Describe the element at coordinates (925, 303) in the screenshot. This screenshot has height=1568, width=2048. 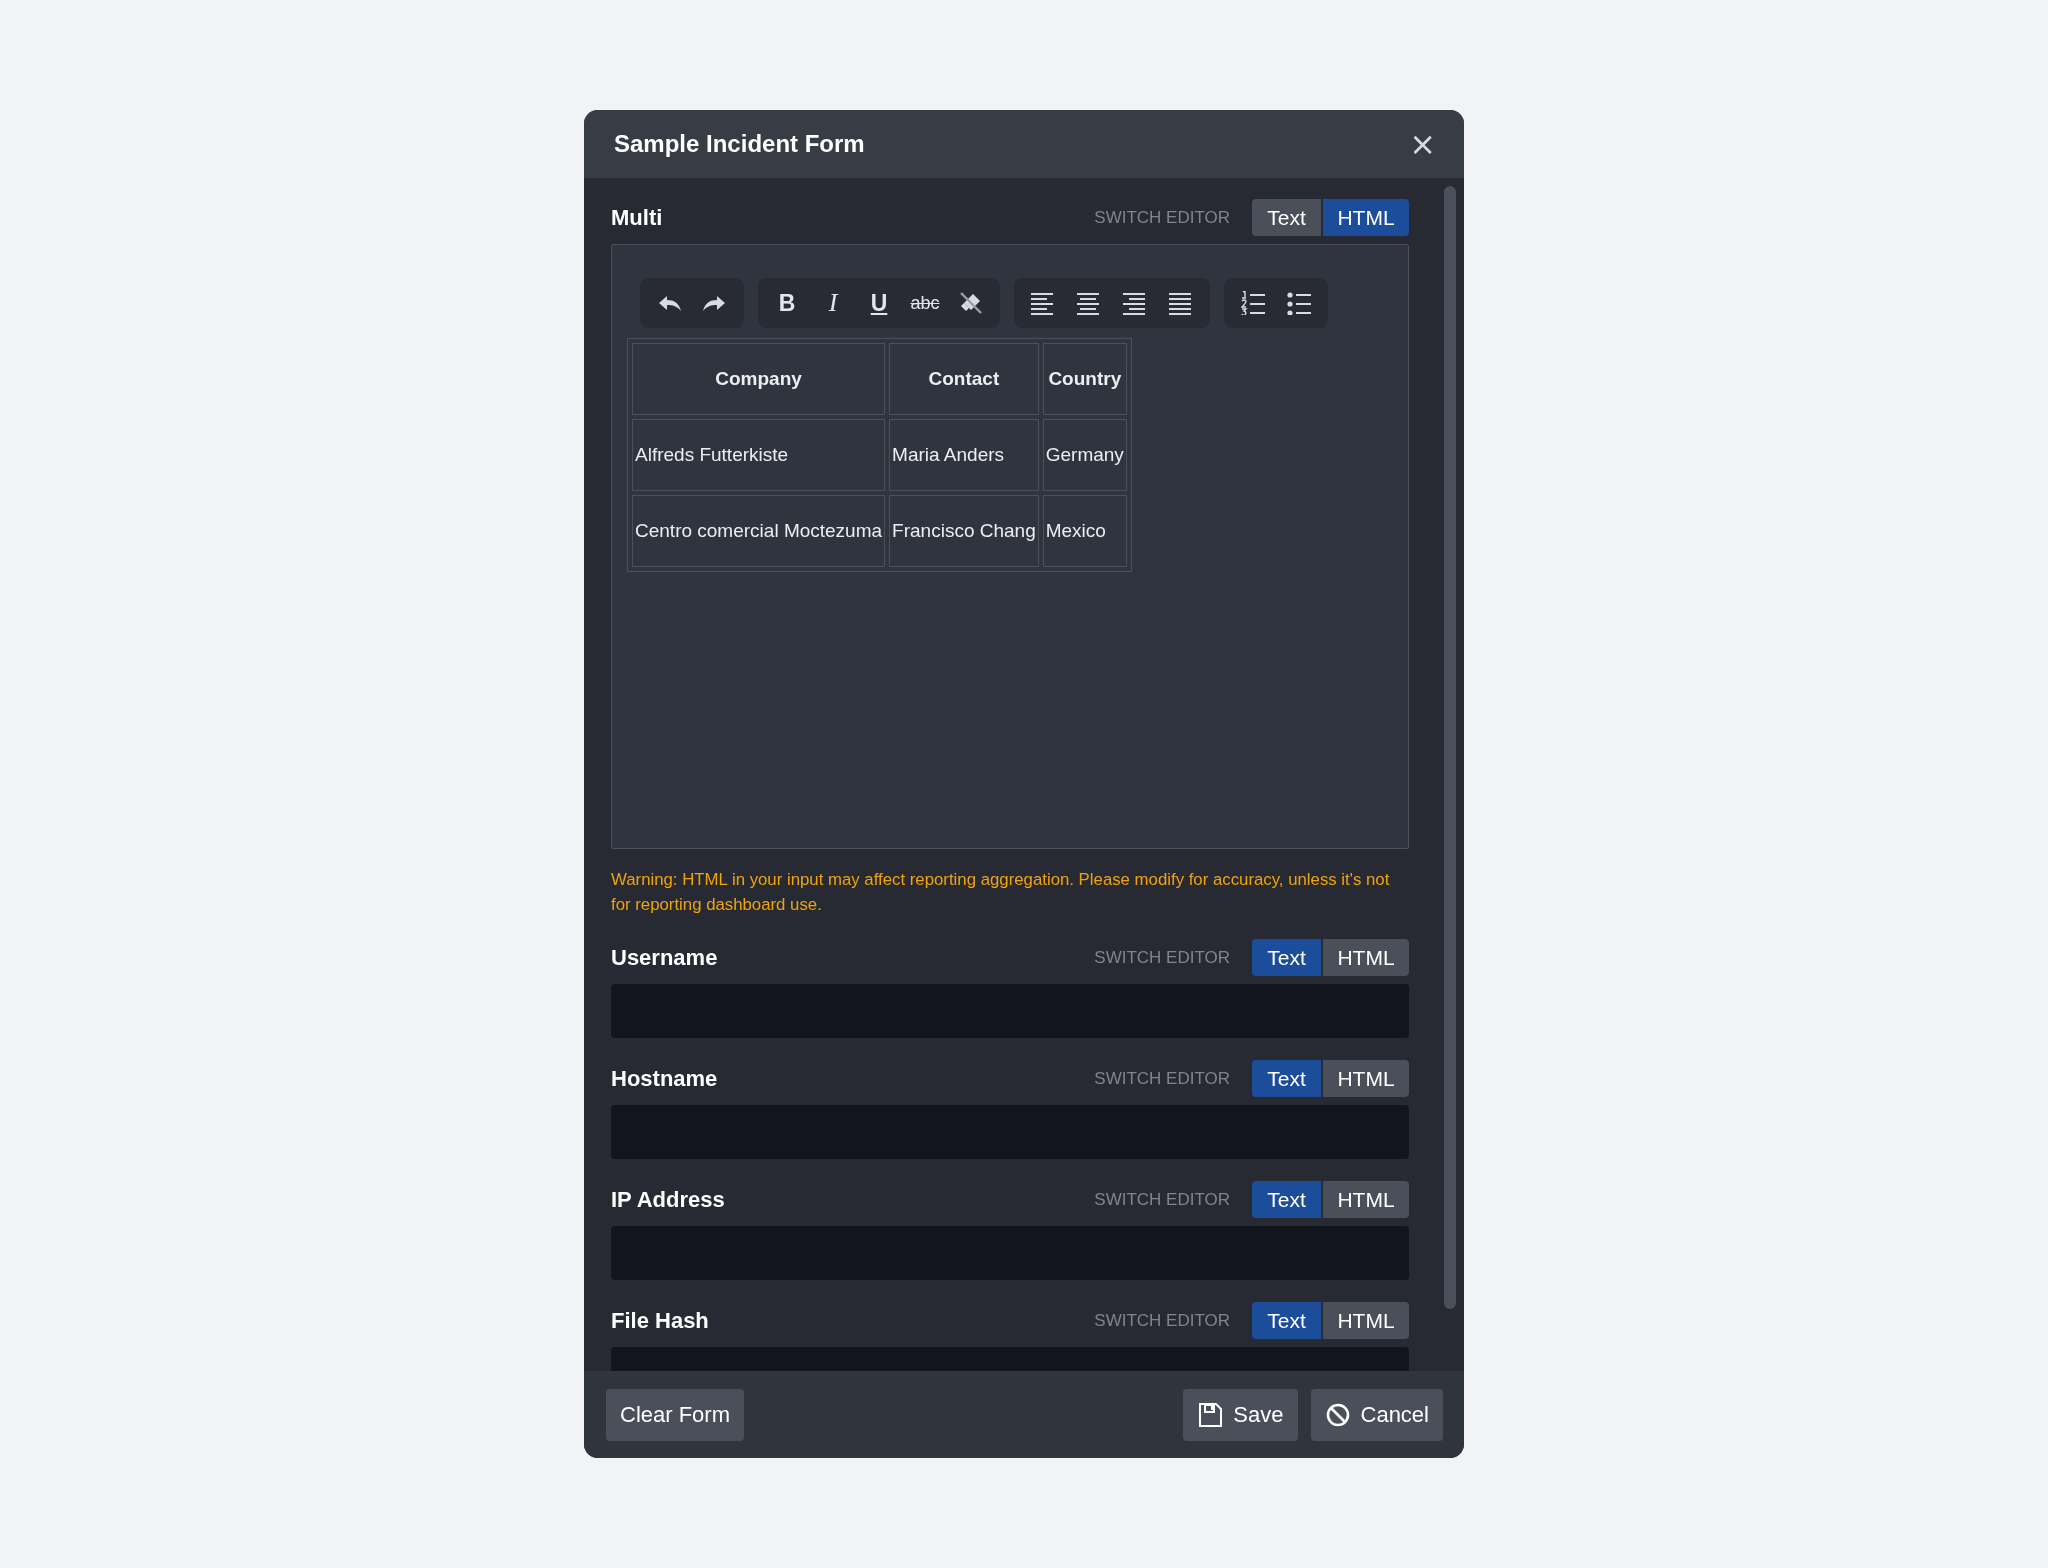
I see `strikethrough-button: abc` at that location.